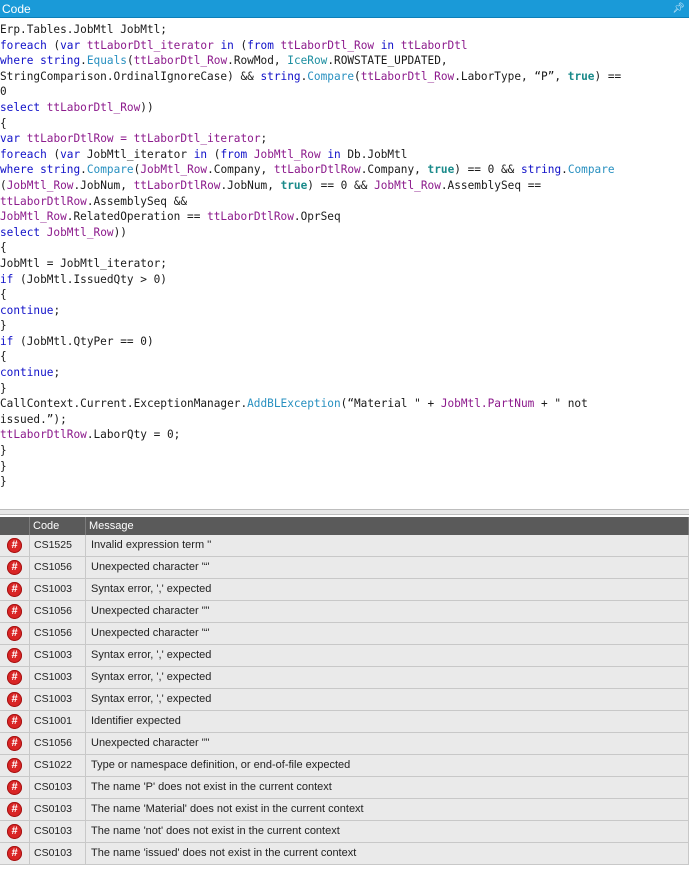 The image size is (689, 870). Describe the element at coordinates (387, 526) in the screenshot. I see `header-message-column: Message` at that location.